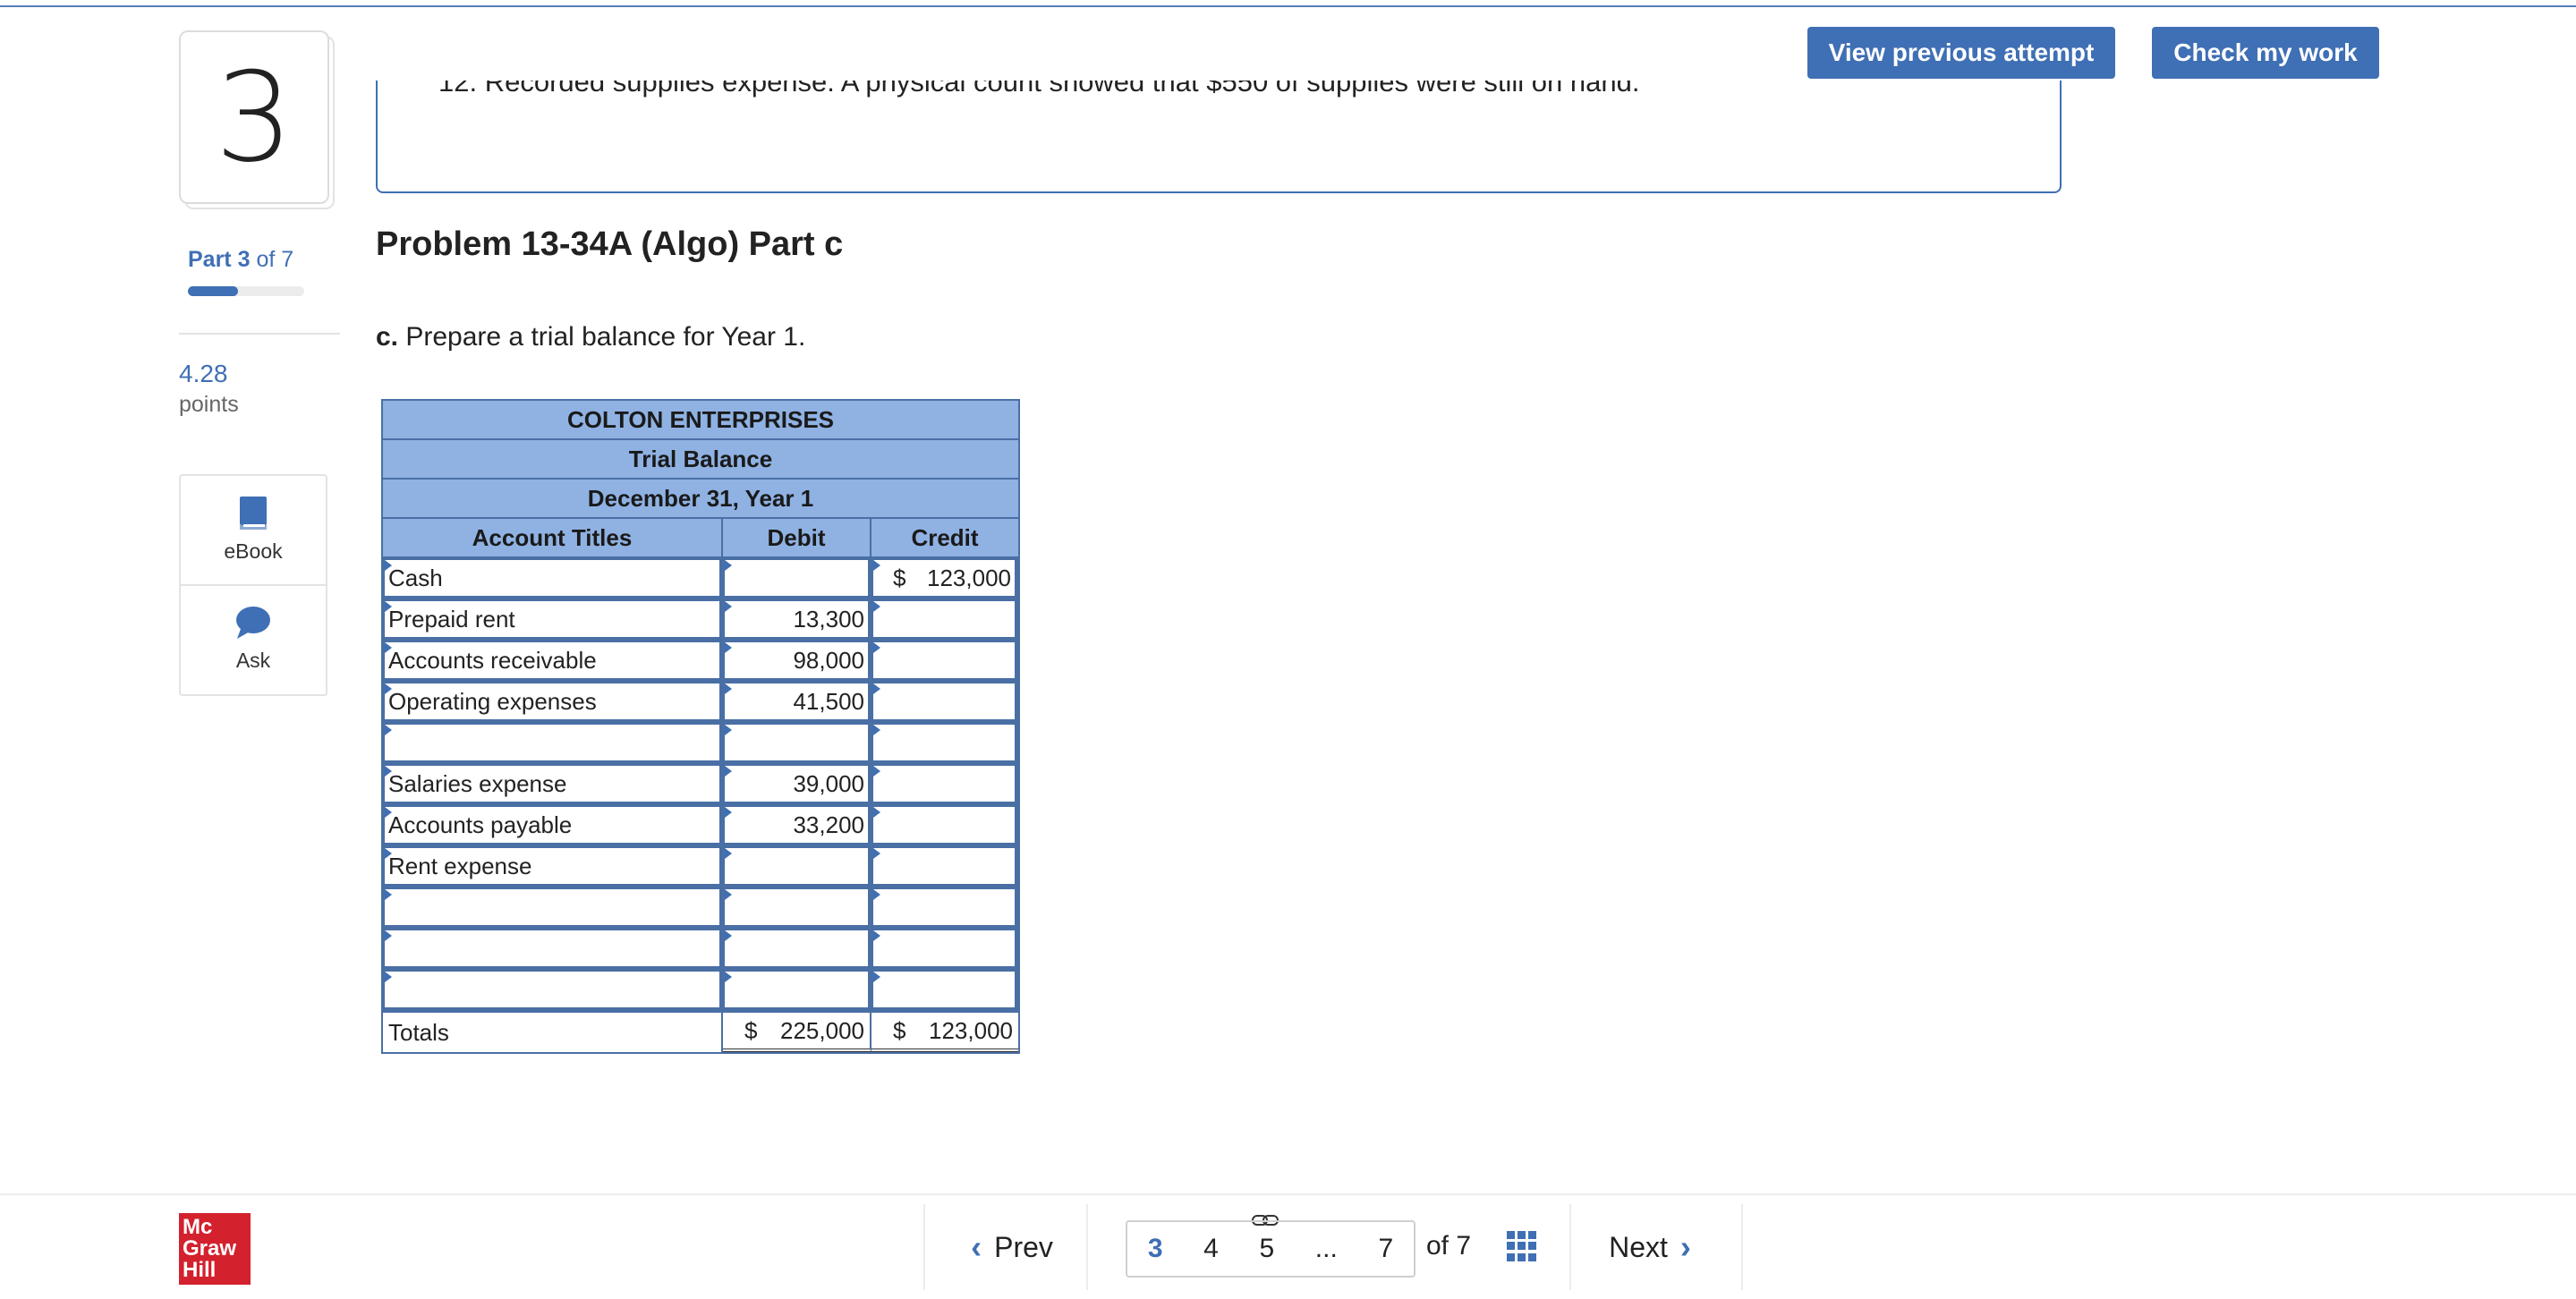 This screenshot has height=1299, width=2576. What do you see at coordinates (1638, 1246) in the screenshot?
I see `next-label: Next` at bounding box center [1638, 1246].